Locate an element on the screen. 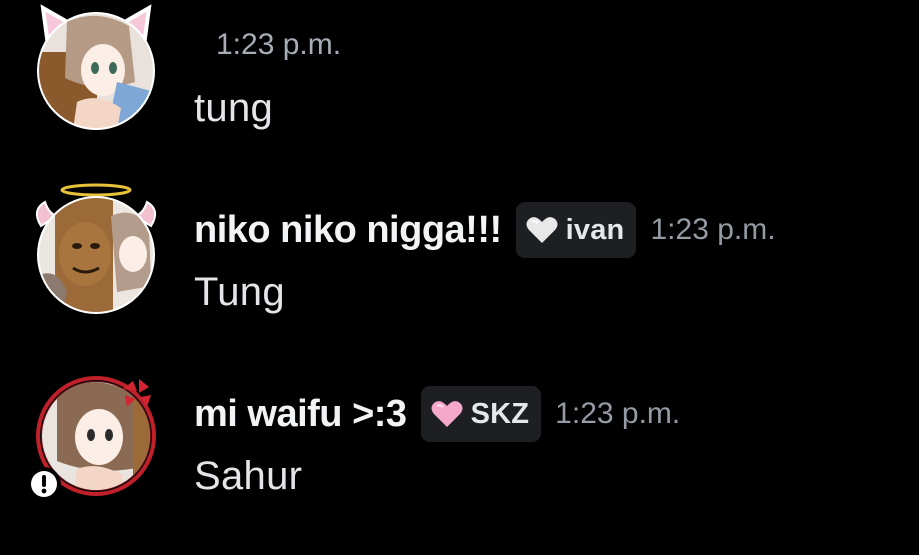 The image size is (919, 555). server-tag-badge: ivan is located at coordinates (576, 230).